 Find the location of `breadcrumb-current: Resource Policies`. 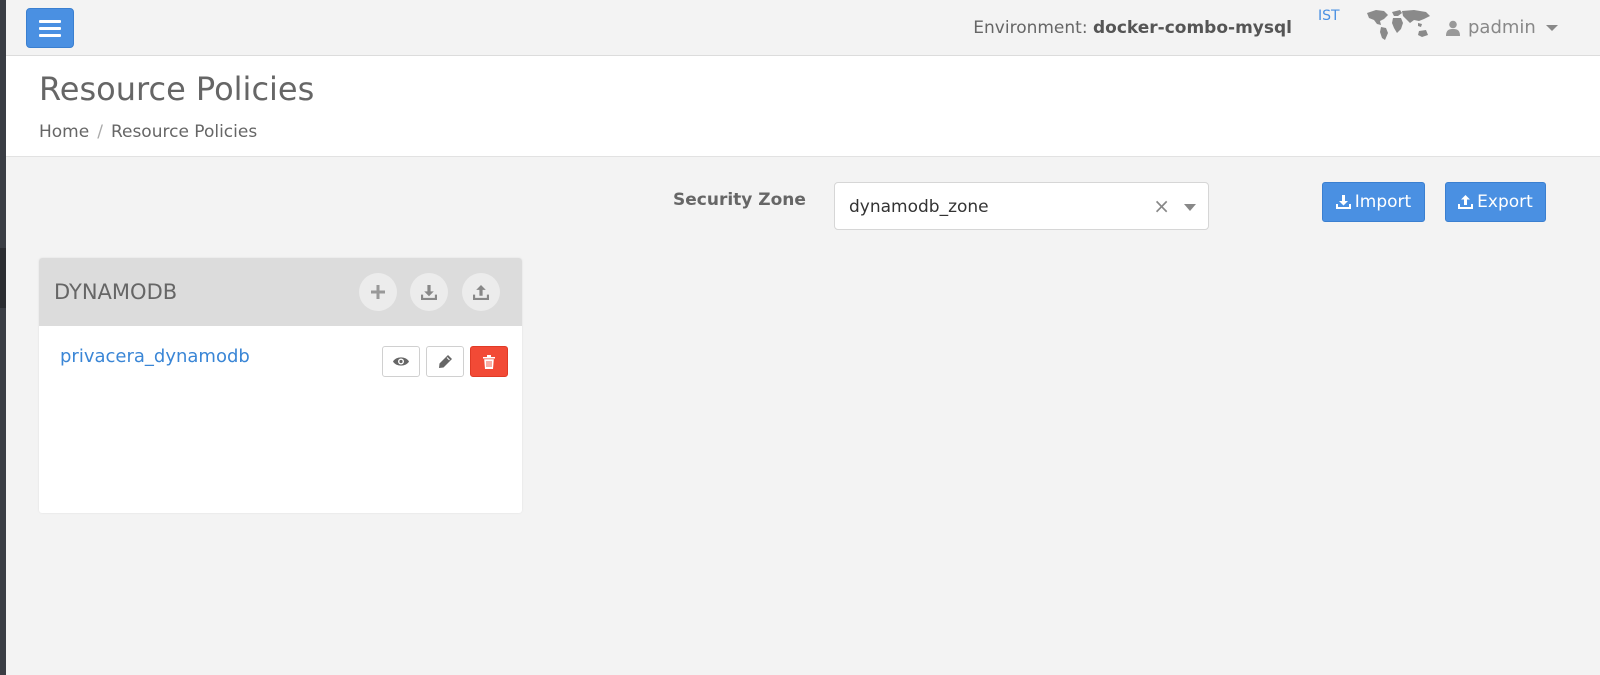

breadcrumb-current: Resource Policies is located at coordinates (184, 132).